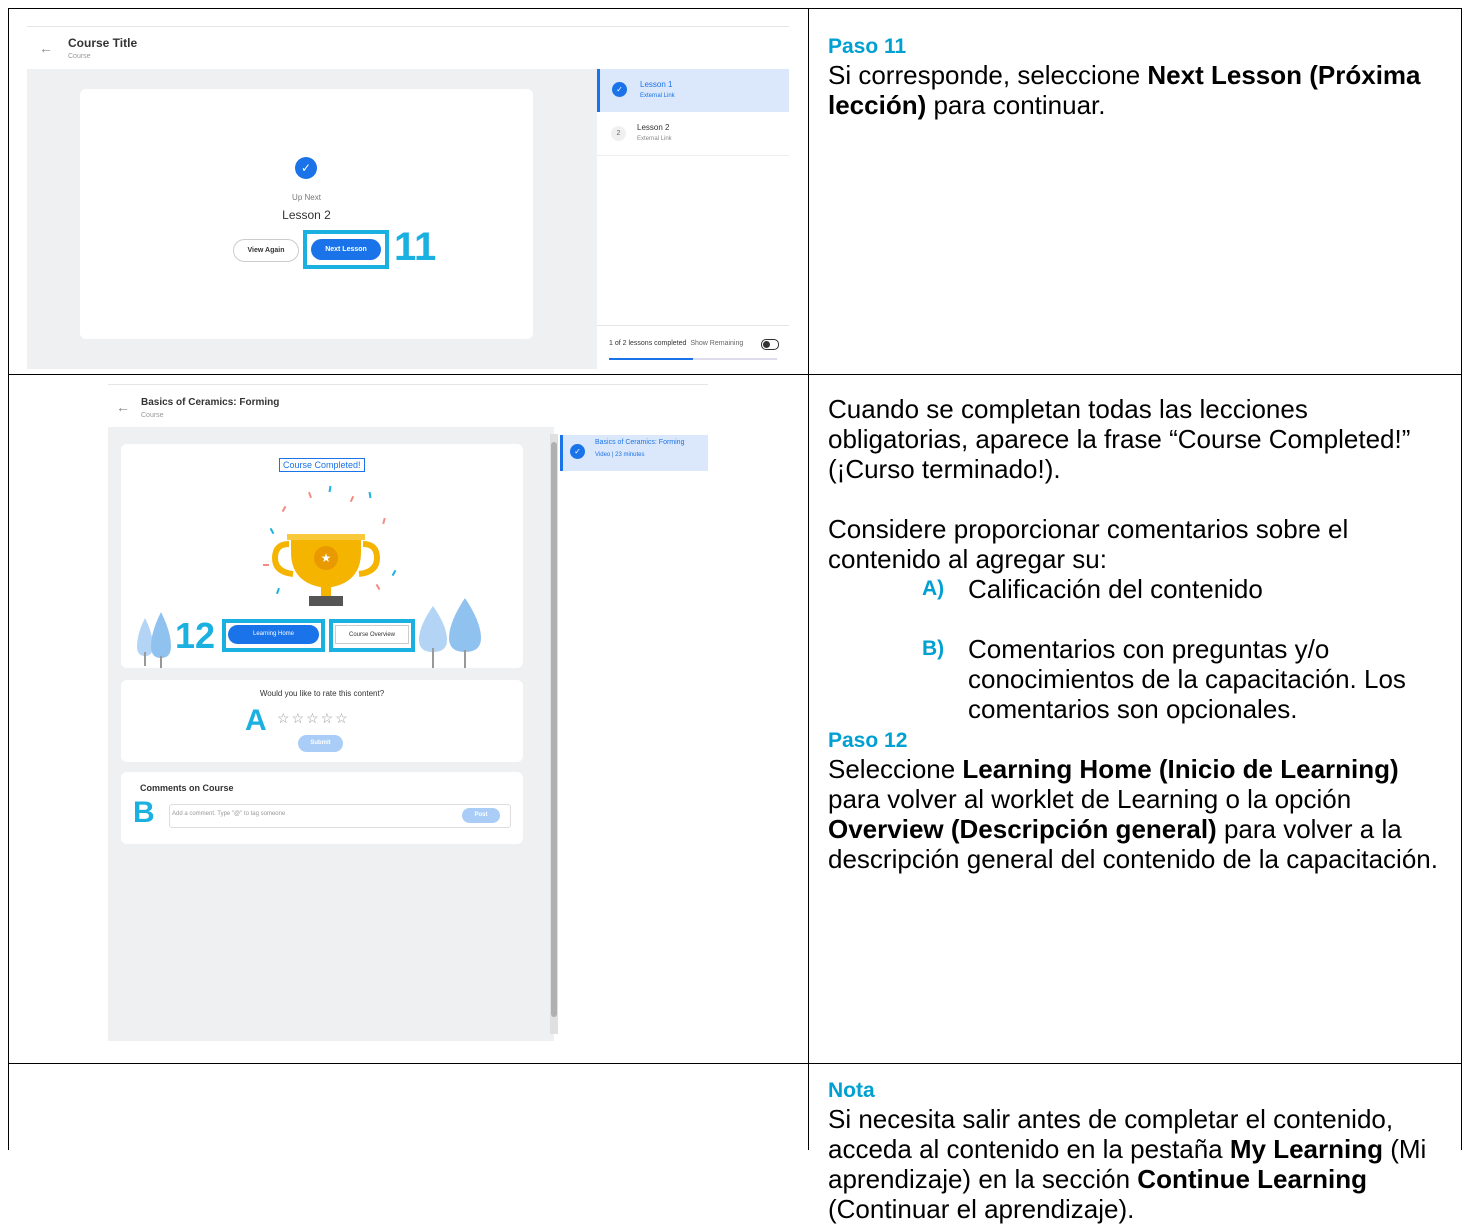 The image size is (1463, 1224). I want to click on progress-bar, so click(693, 359).